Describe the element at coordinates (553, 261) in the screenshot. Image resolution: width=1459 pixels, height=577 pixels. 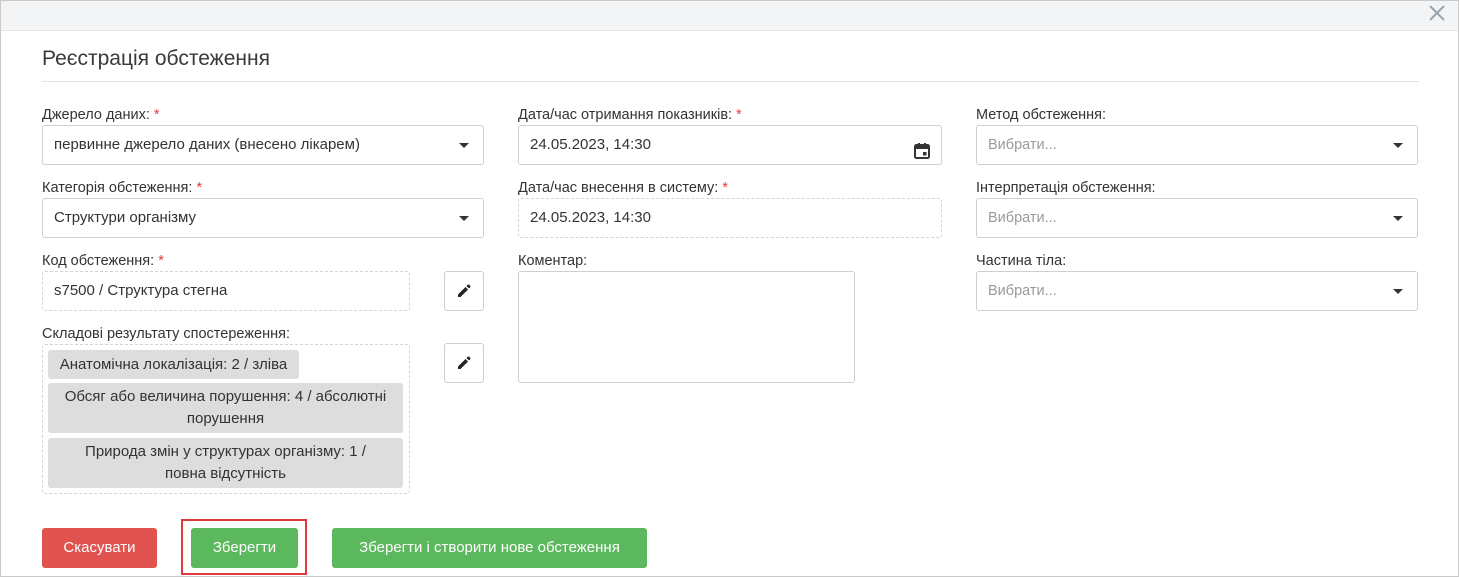
I see `comment-label: Коментар:` at that location.